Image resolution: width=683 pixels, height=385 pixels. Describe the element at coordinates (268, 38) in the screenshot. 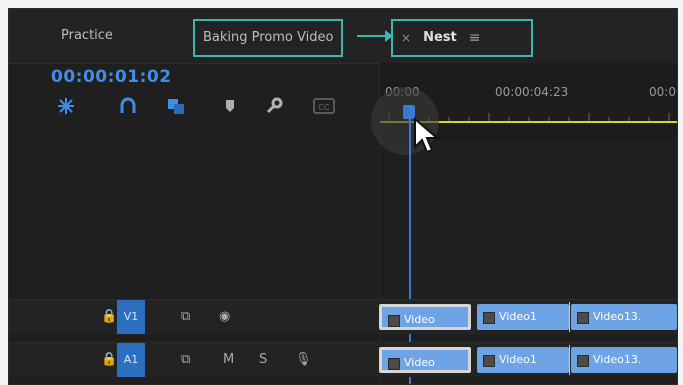

I see `tab-baking-promo-video: Baking Promo Video` at that location.